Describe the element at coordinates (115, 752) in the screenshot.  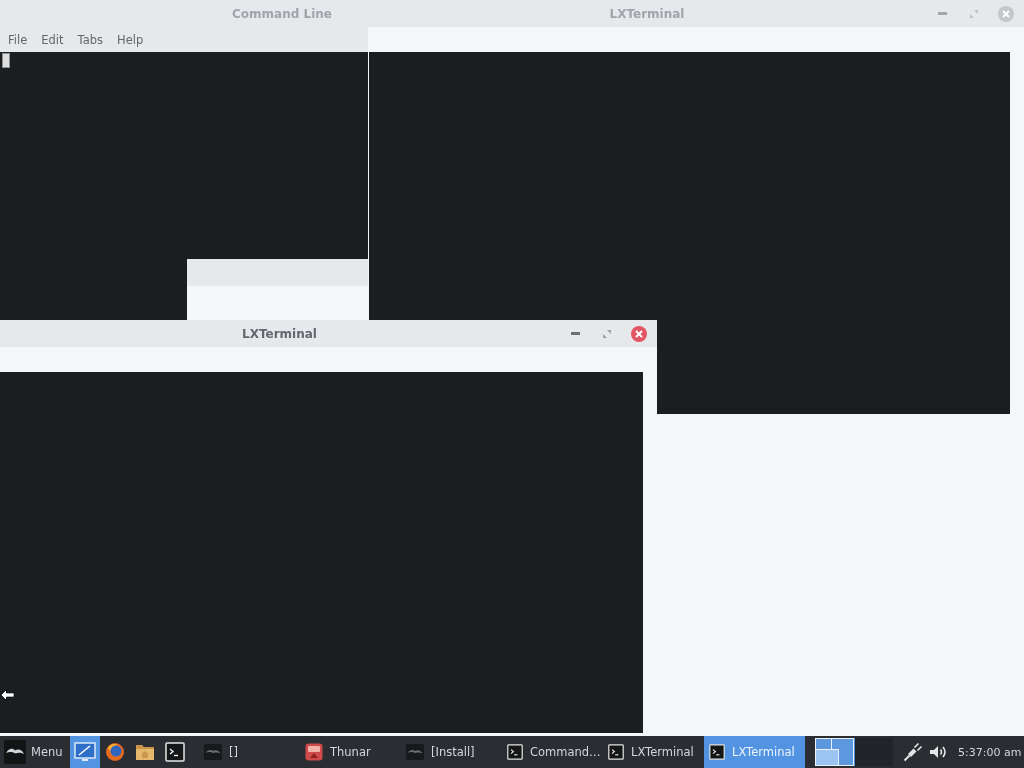
I see `browser-icon` at that location.